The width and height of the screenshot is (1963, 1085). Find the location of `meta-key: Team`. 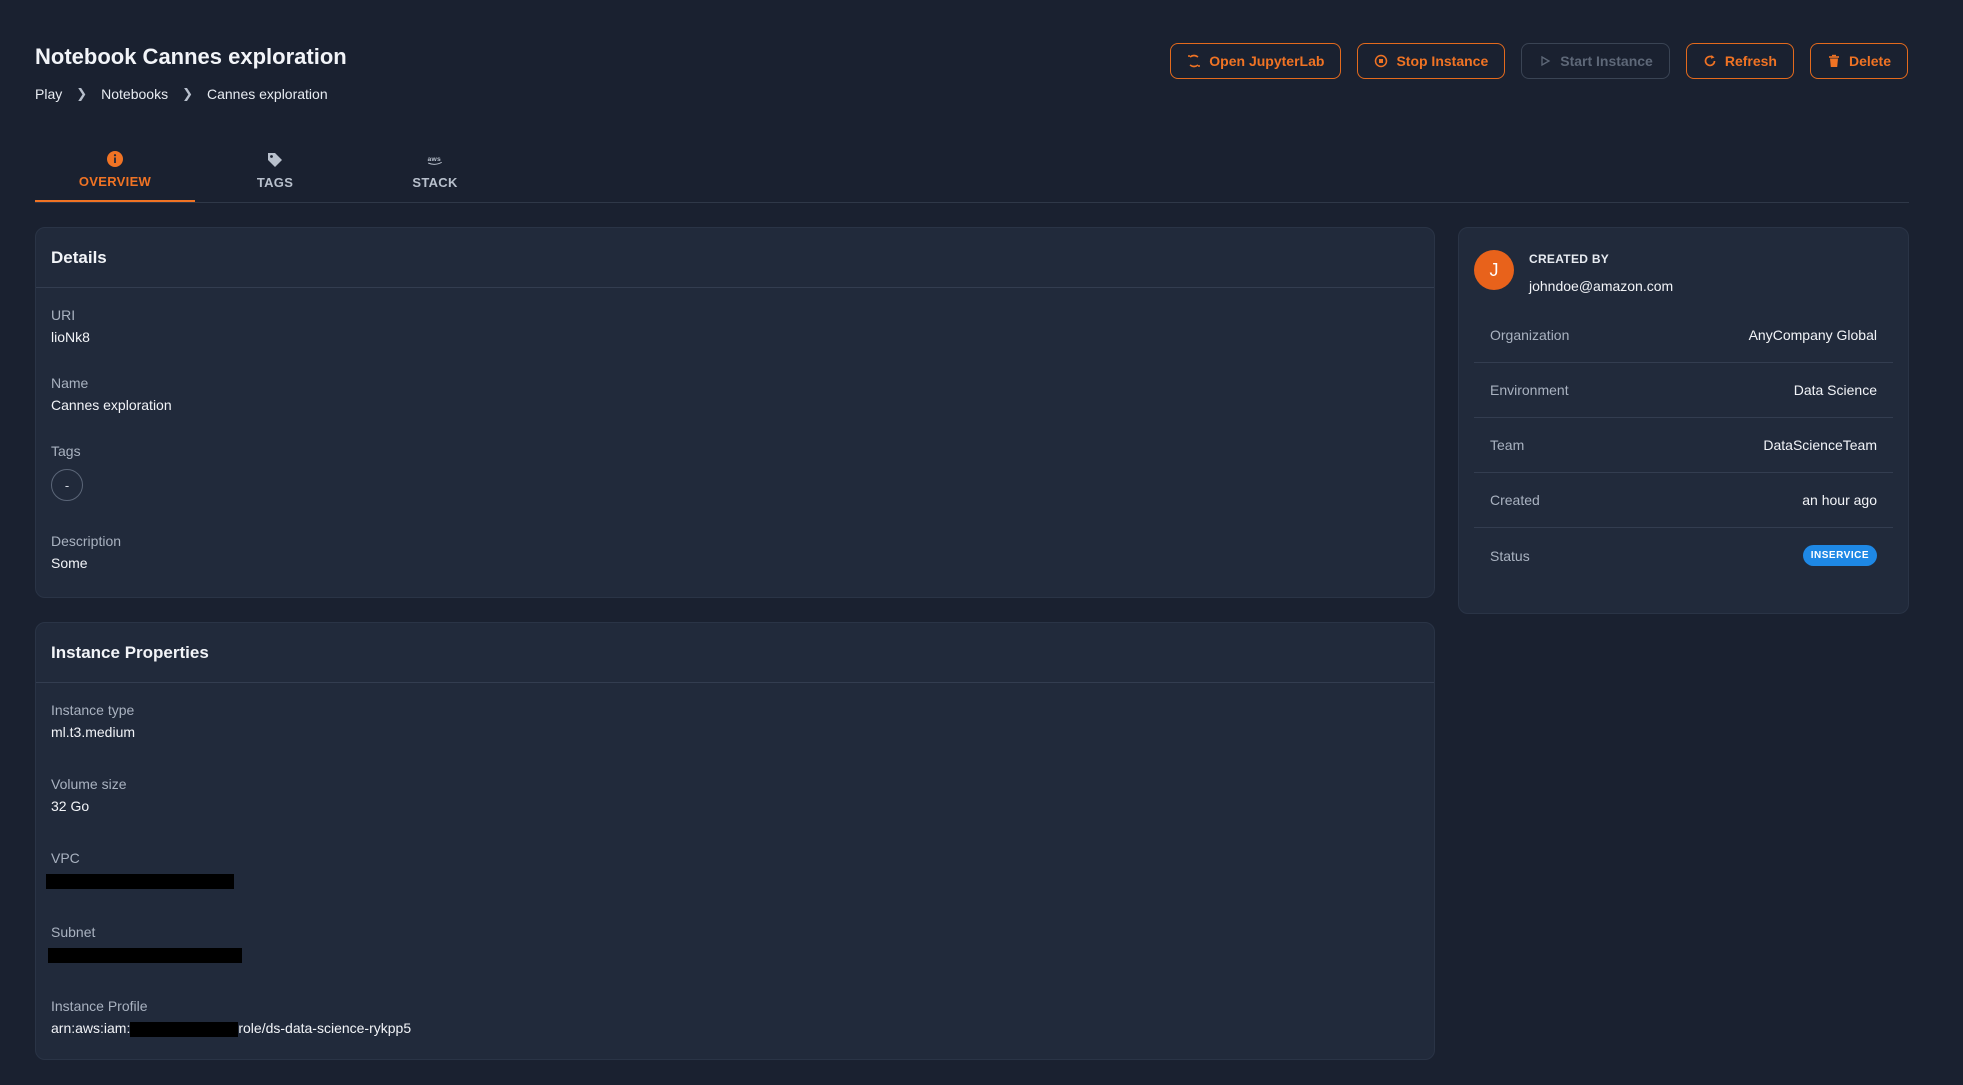

meta-key: Team is located at coordinates (1507, 445).